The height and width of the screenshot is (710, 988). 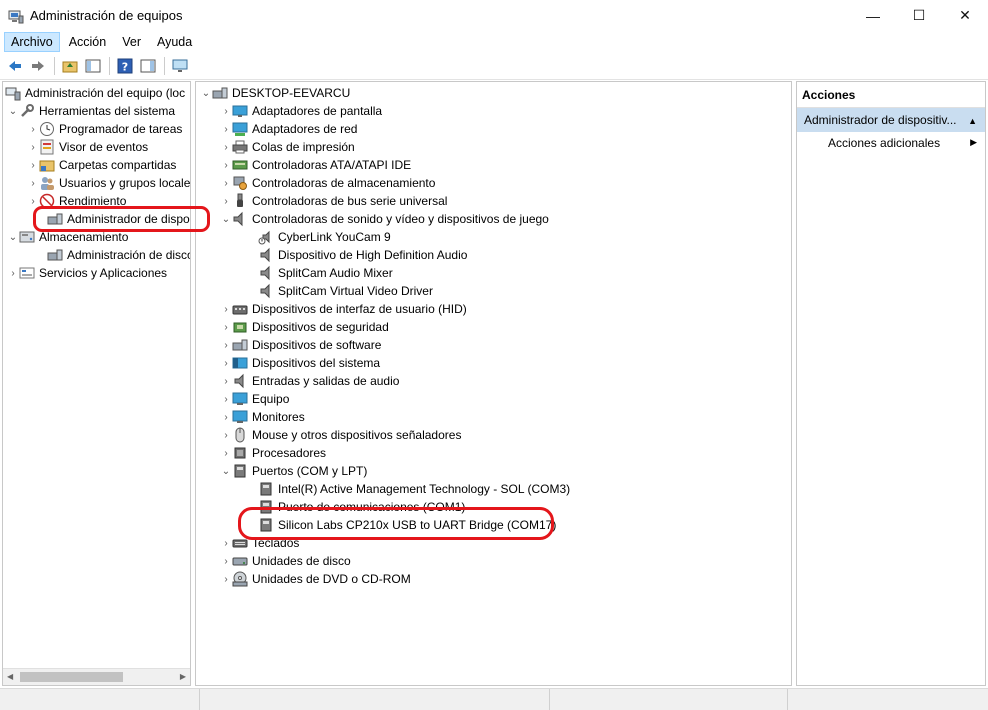 I want to click on minimize-button: —, so click(x=873, y=15).